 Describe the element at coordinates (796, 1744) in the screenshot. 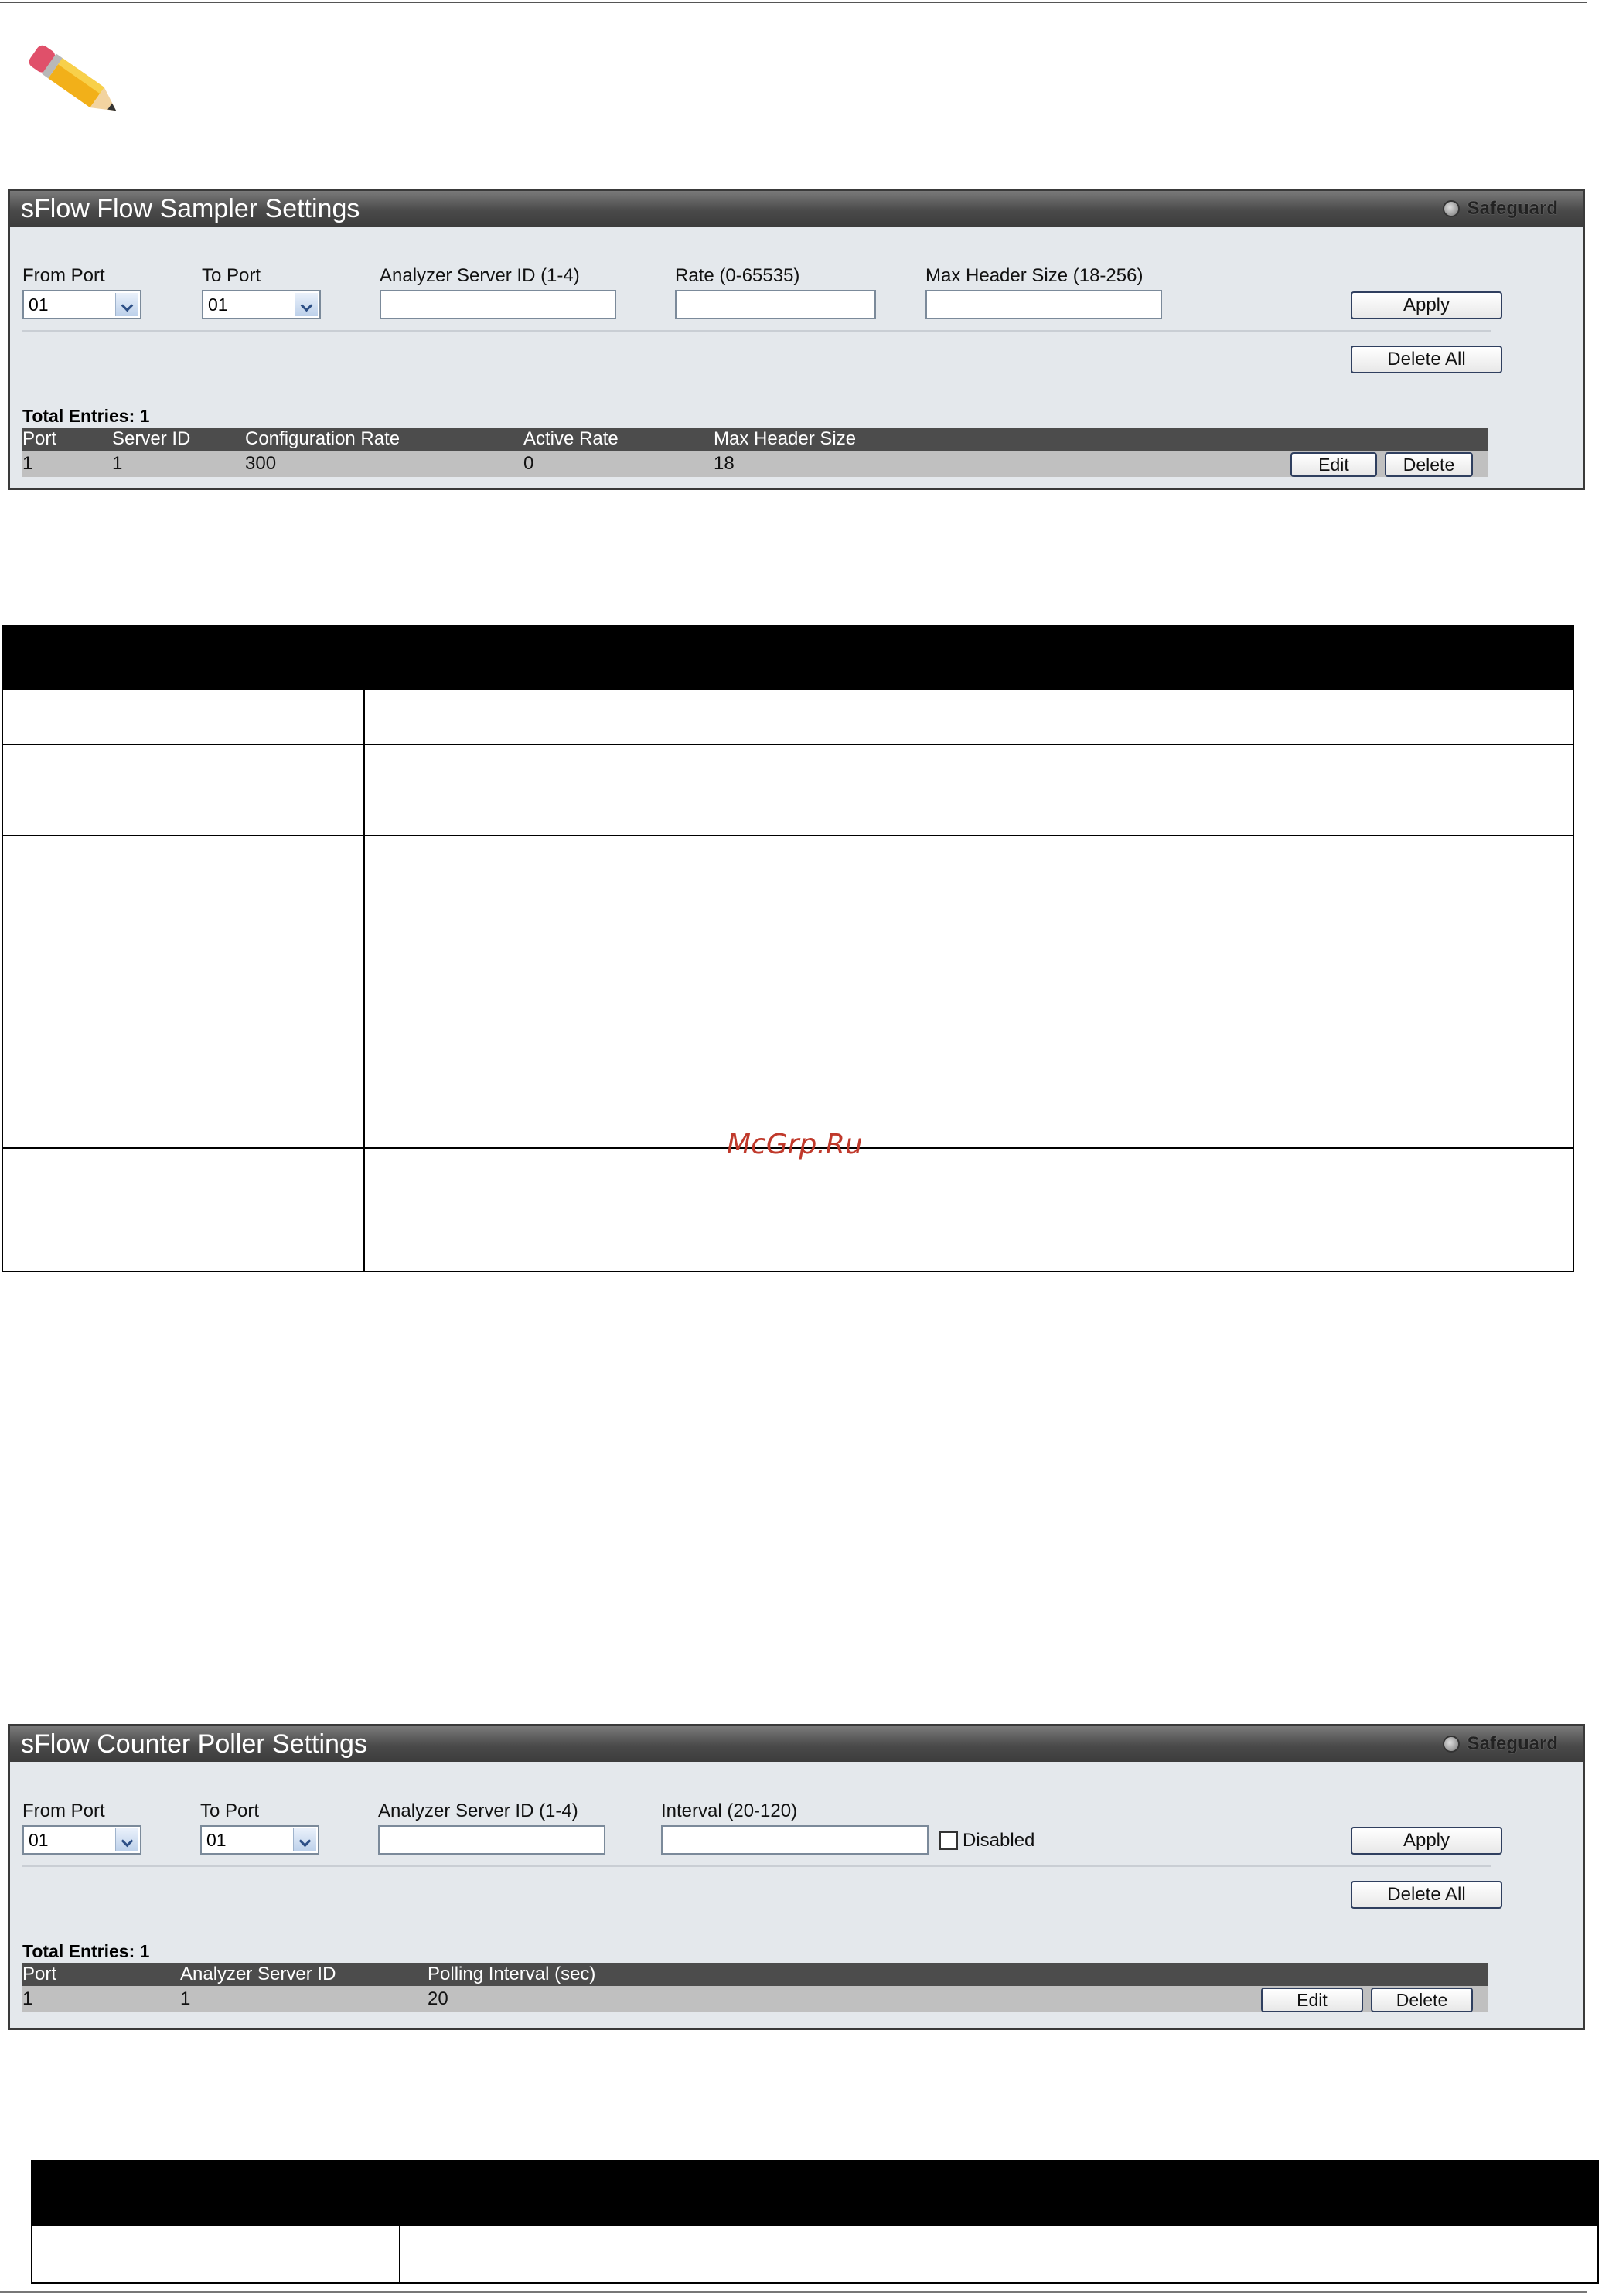

I see `panel-title: sFlow Counter Poller Settings Safeguard` at that location.